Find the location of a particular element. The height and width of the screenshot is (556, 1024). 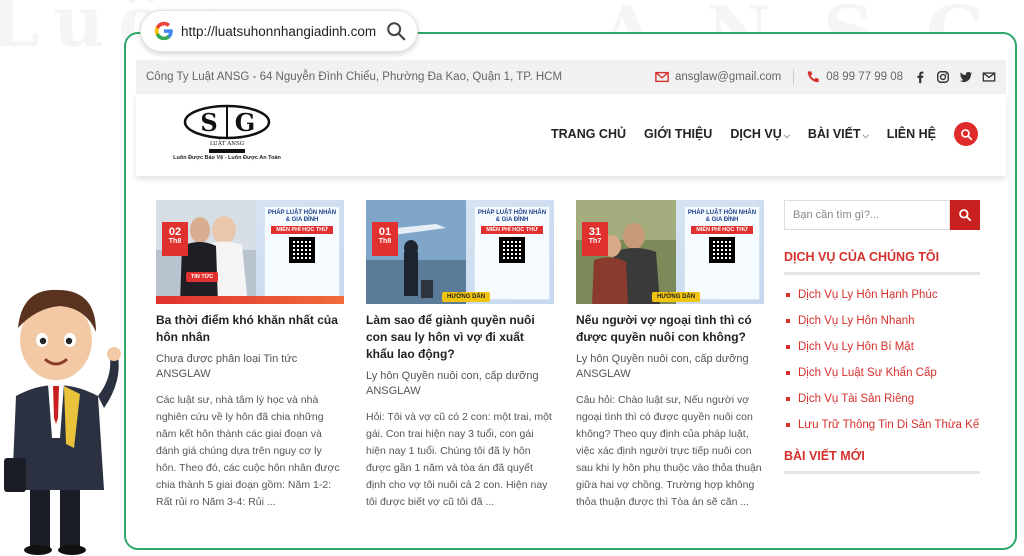

phone-icon is located at coordinates (813, 77).